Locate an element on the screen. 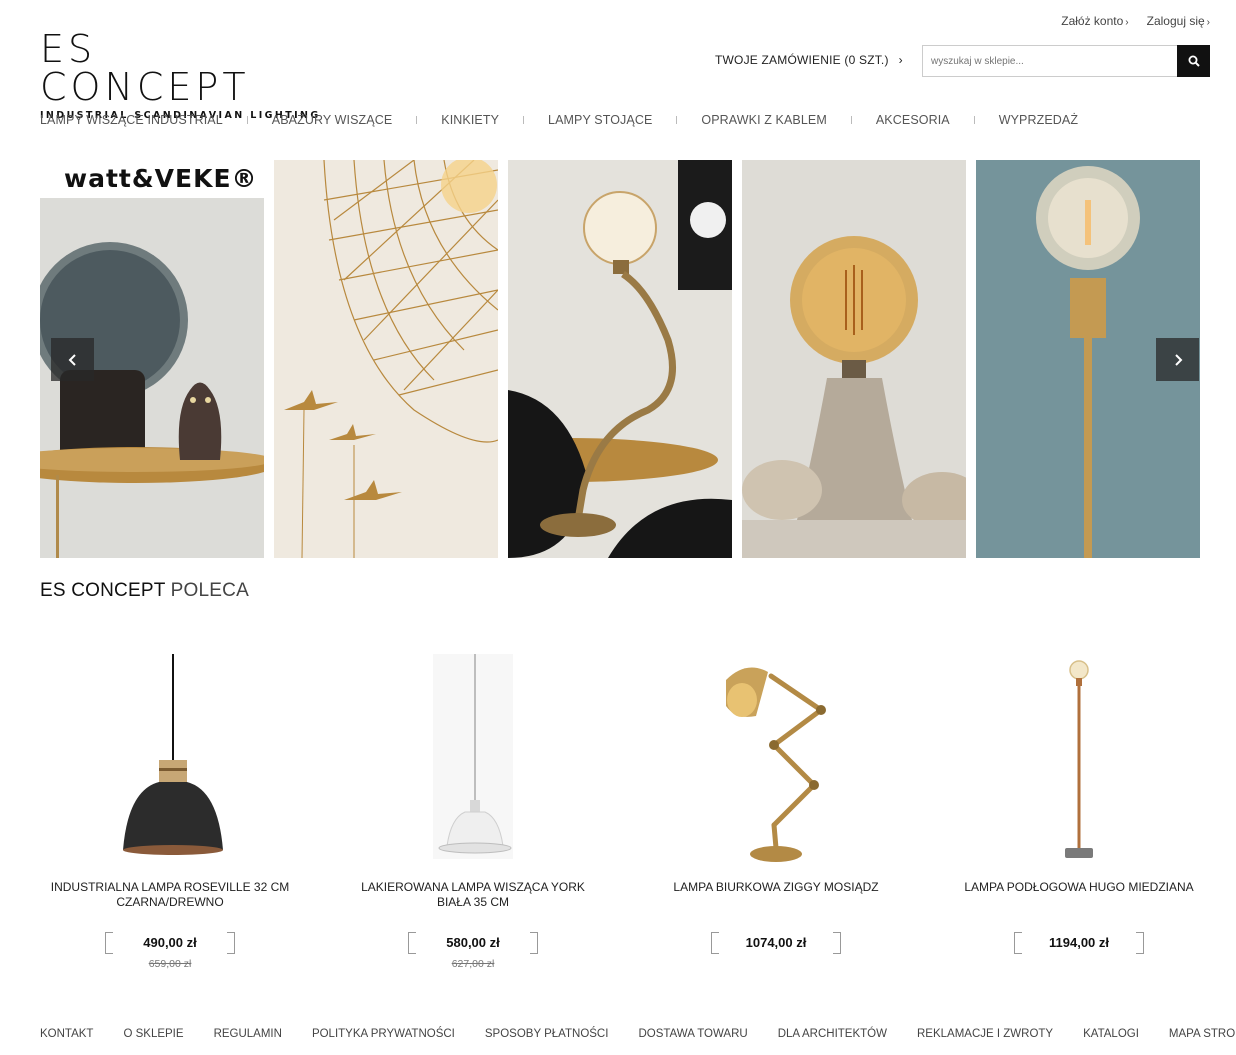 This screenshot has height=1055, width=1236. nav-item-oprawki: OPRAWKI Z KABLEM is located at coordinates (763, 120).